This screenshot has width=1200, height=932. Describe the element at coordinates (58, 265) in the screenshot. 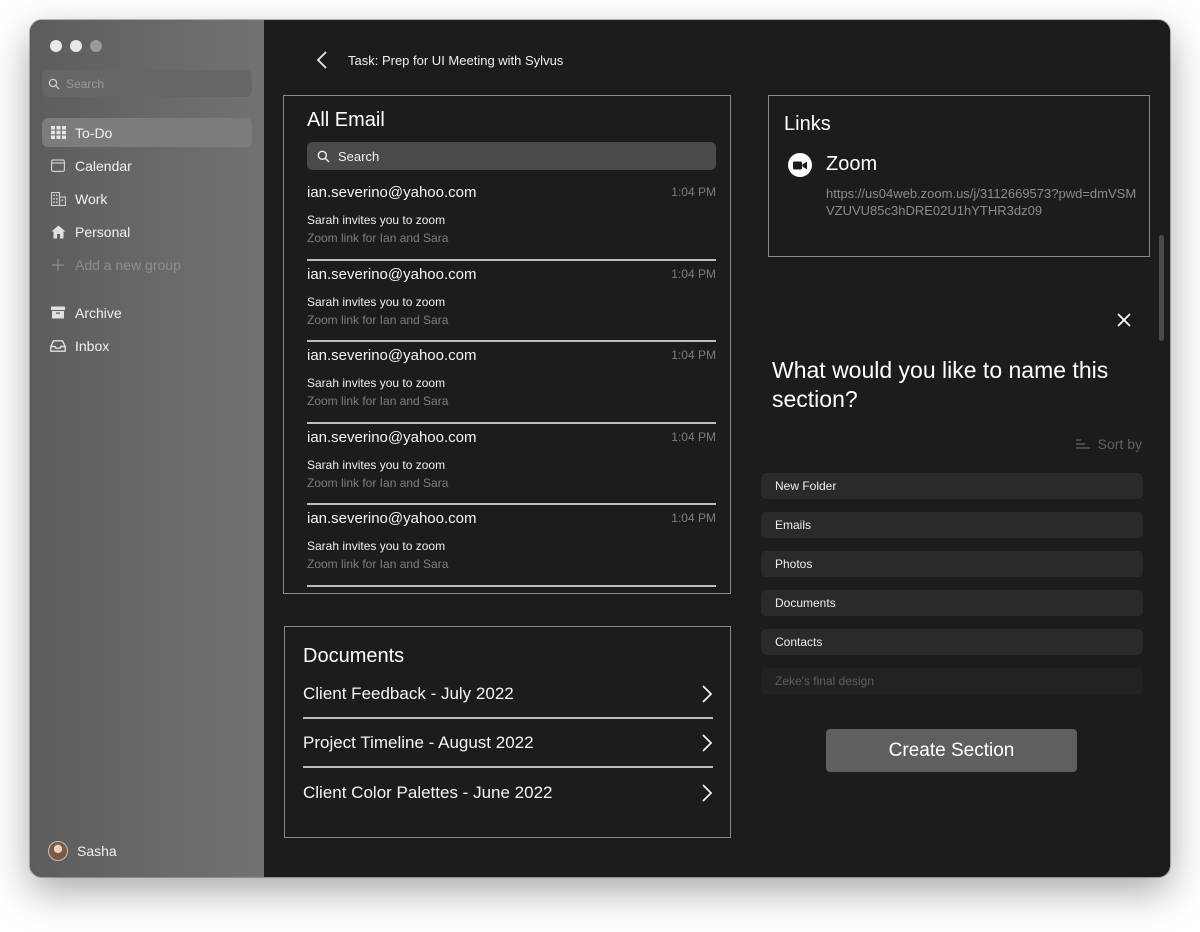

I see `plus-icon` at that location.